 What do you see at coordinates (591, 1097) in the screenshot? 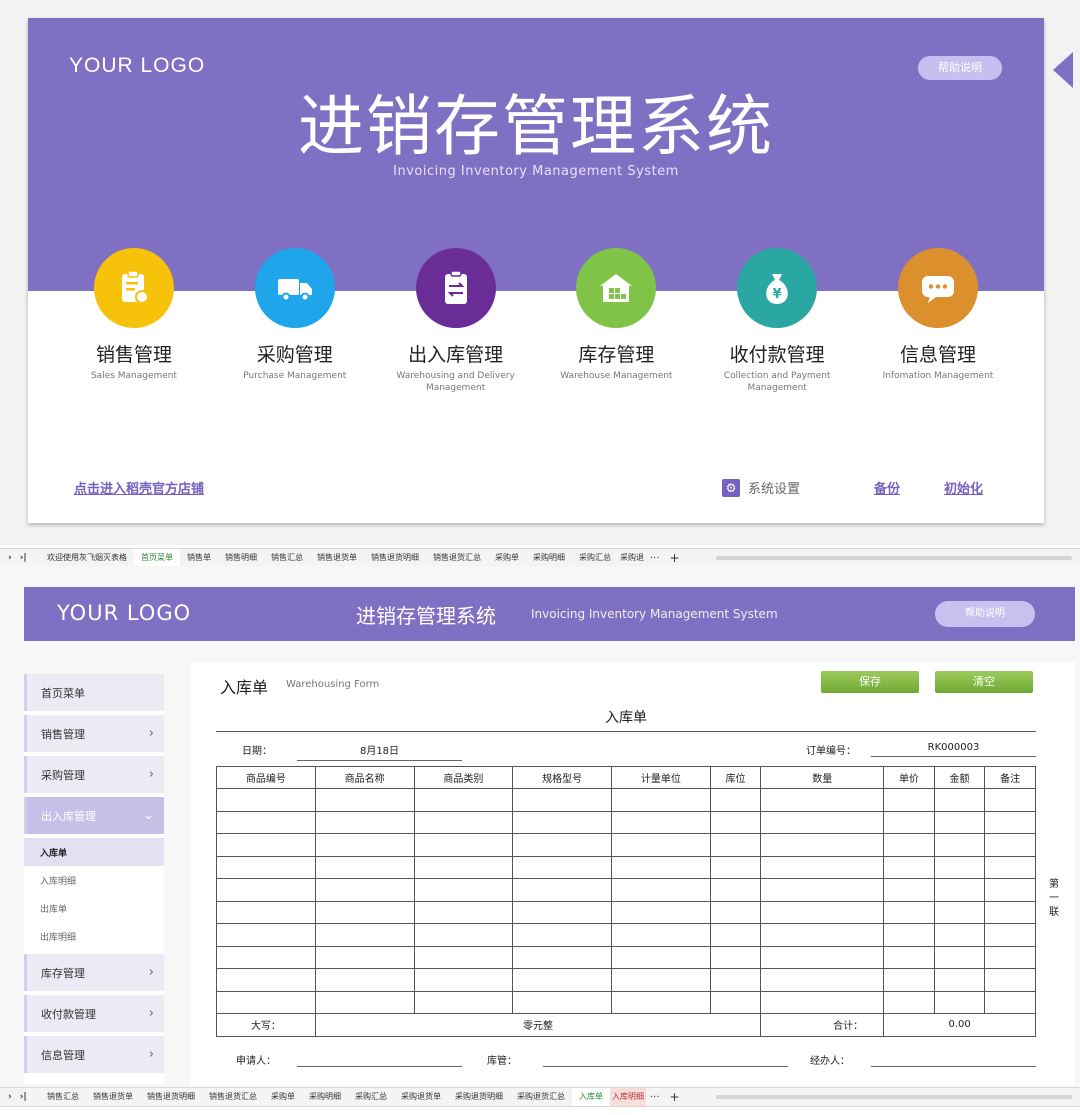
I see `sheet-tab: 入库单` at bounding box center [591, 1097].